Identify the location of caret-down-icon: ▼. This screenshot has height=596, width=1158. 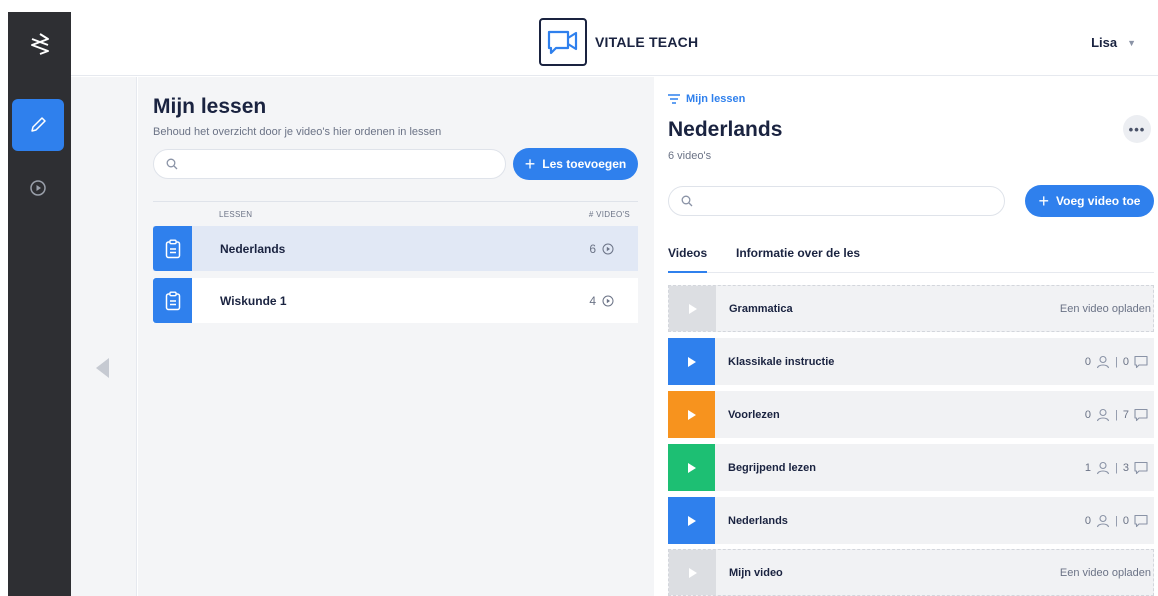
(1131, 42).